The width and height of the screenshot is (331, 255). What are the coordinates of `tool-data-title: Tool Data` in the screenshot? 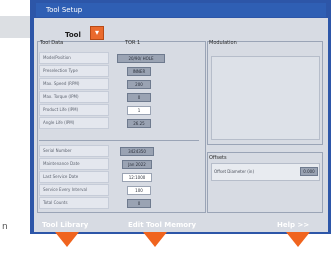 It's located at (52, 43).